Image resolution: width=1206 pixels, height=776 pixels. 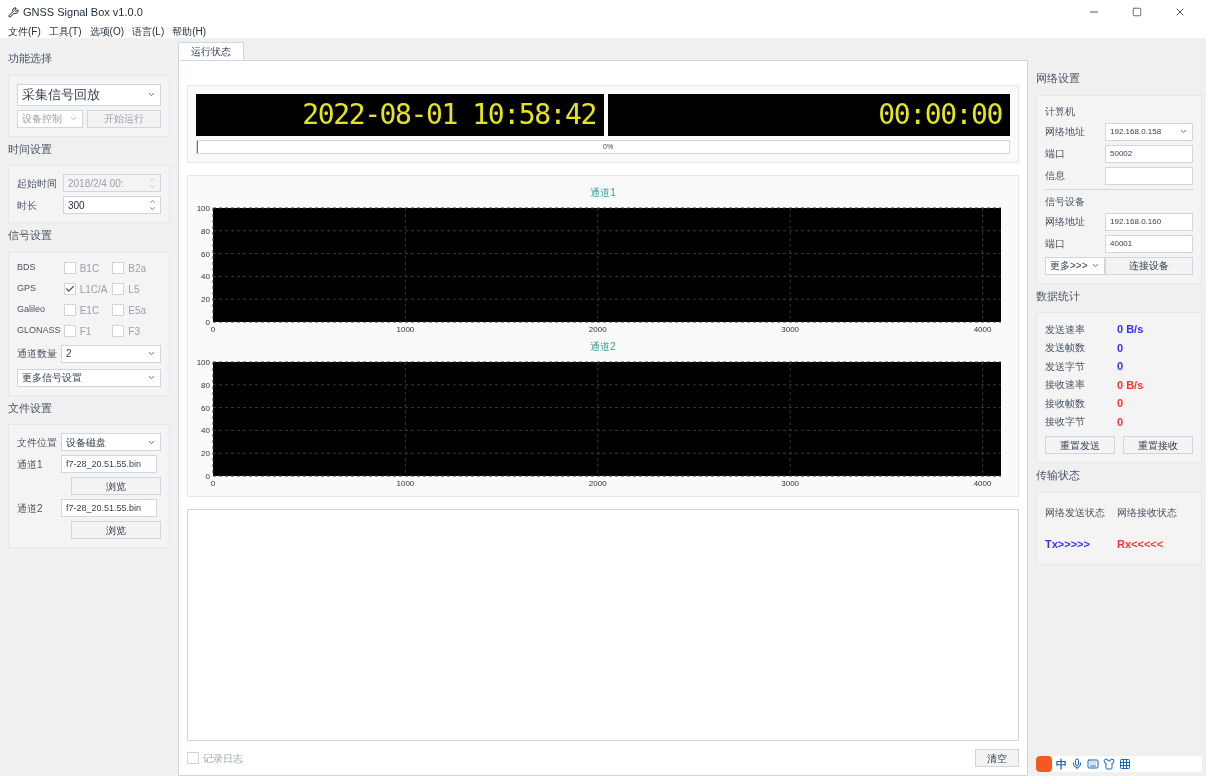 What do you see at coordinates (1075, 265) in the screenshot?
I see `more-dropdown: 更多>>>` at bounding box center [1075, 265].